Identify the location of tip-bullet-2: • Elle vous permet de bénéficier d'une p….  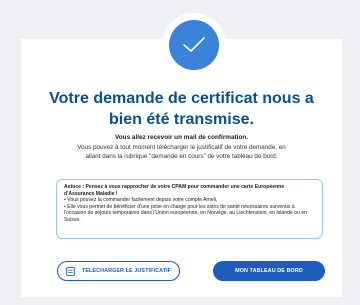
(185, 213).